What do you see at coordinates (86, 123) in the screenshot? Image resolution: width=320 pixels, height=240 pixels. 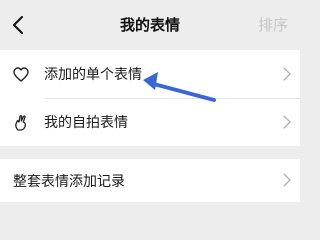 I see `list-item-label: 我的自拍表情` at bounding box center [86, 123].